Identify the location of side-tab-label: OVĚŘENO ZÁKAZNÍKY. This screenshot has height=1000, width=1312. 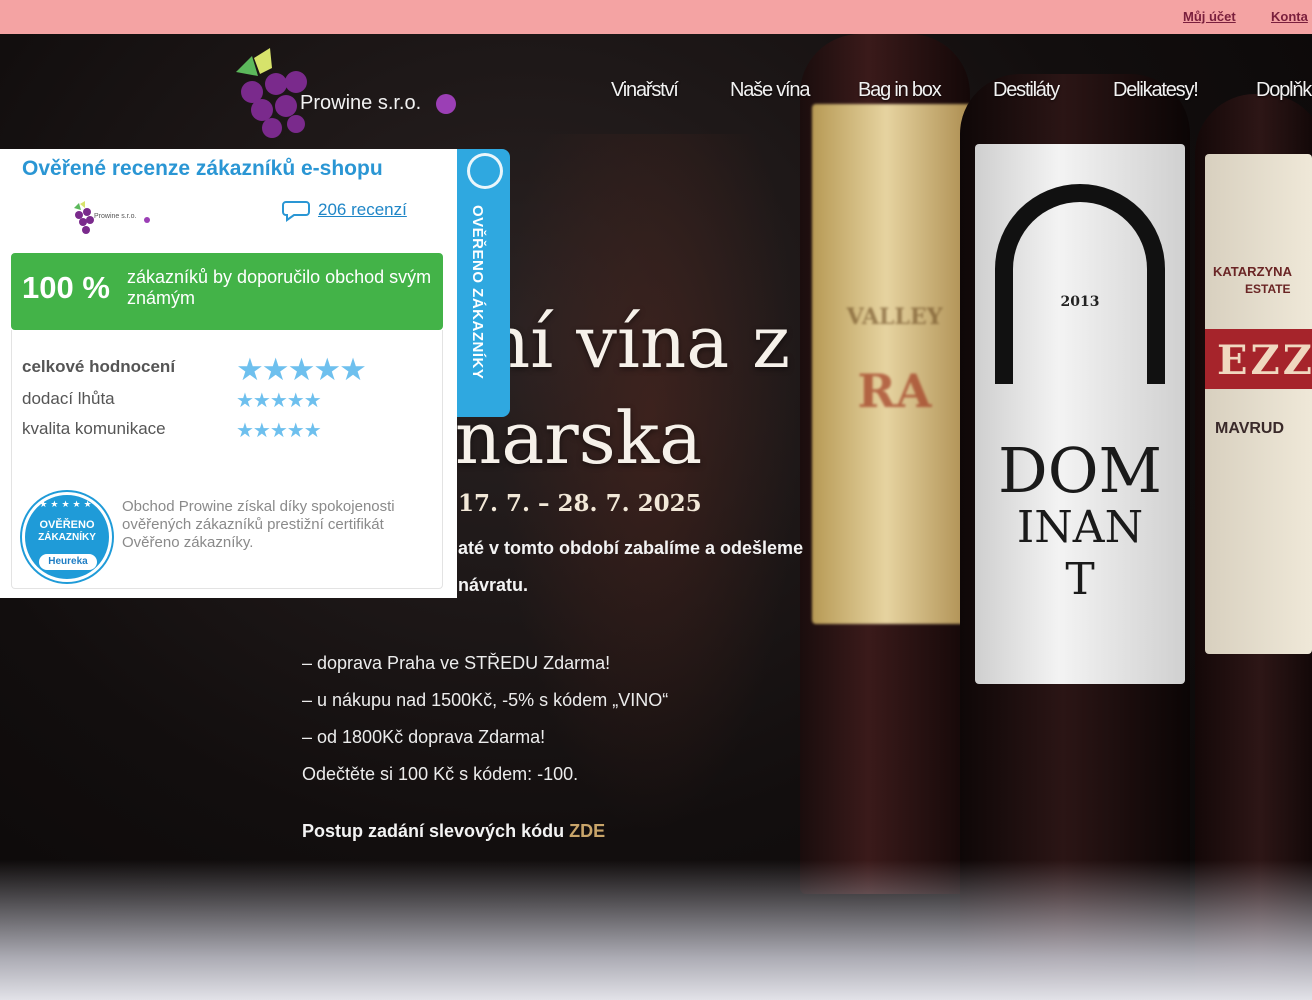
(477, 292).